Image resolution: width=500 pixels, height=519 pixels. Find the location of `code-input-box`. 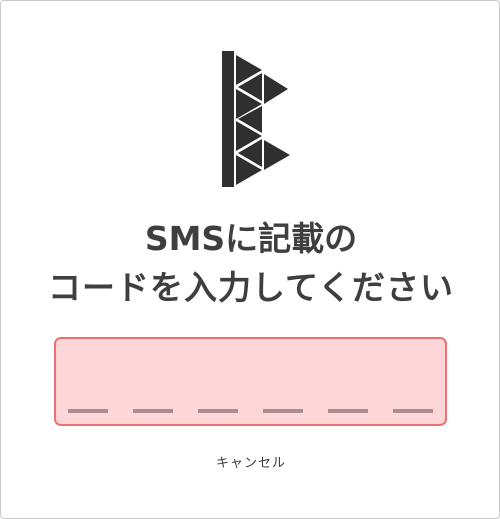

code-input-box is located at coordinates (251, 381).